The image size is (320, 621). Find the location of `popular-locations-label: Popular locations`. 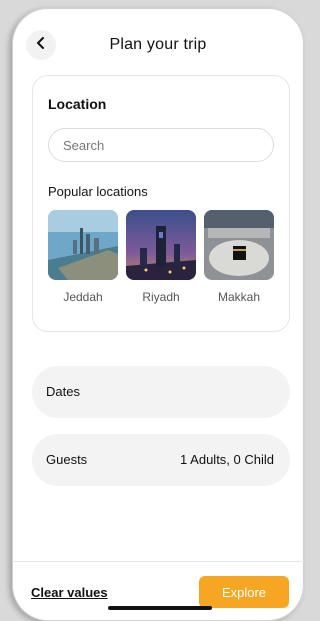

popular-locations-label: Popular locations is located at coordinates (98, 191).